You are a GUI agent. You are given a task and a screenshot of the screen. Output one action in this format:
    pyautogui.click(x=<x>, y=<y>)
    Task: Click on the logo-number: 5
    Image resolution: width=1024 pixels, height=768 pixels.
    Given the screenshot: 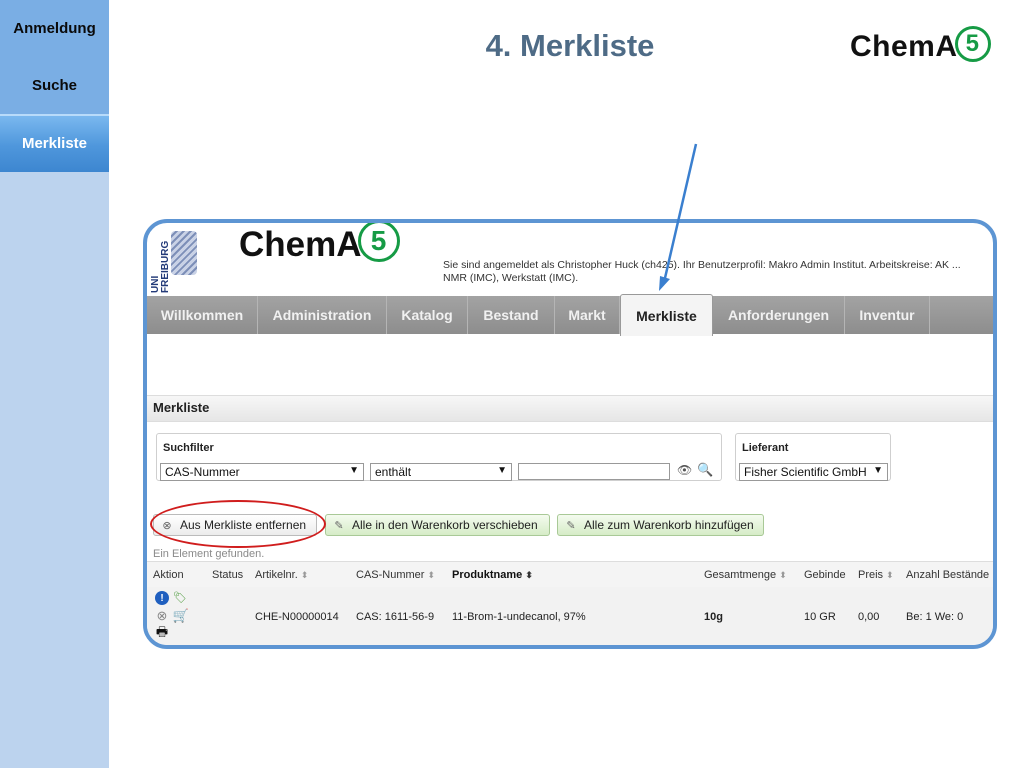 What is the action you would take?
    pyautogui.click(x=972, y=44)
    